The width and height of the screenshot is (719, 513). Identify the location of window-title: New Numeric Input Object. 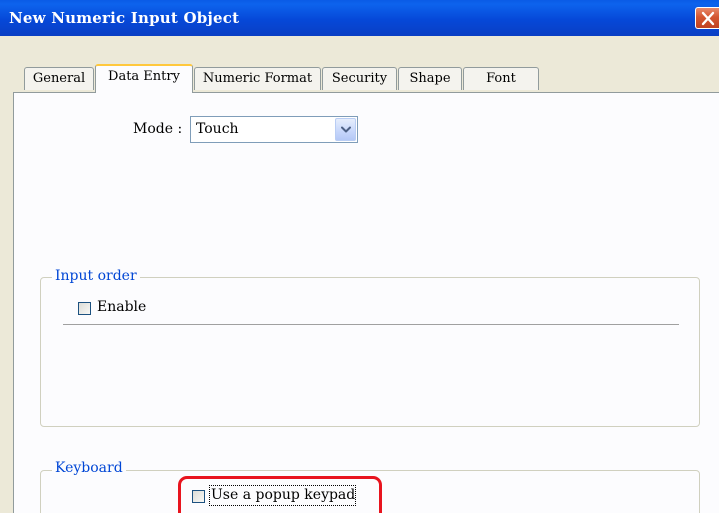
(124, 18).